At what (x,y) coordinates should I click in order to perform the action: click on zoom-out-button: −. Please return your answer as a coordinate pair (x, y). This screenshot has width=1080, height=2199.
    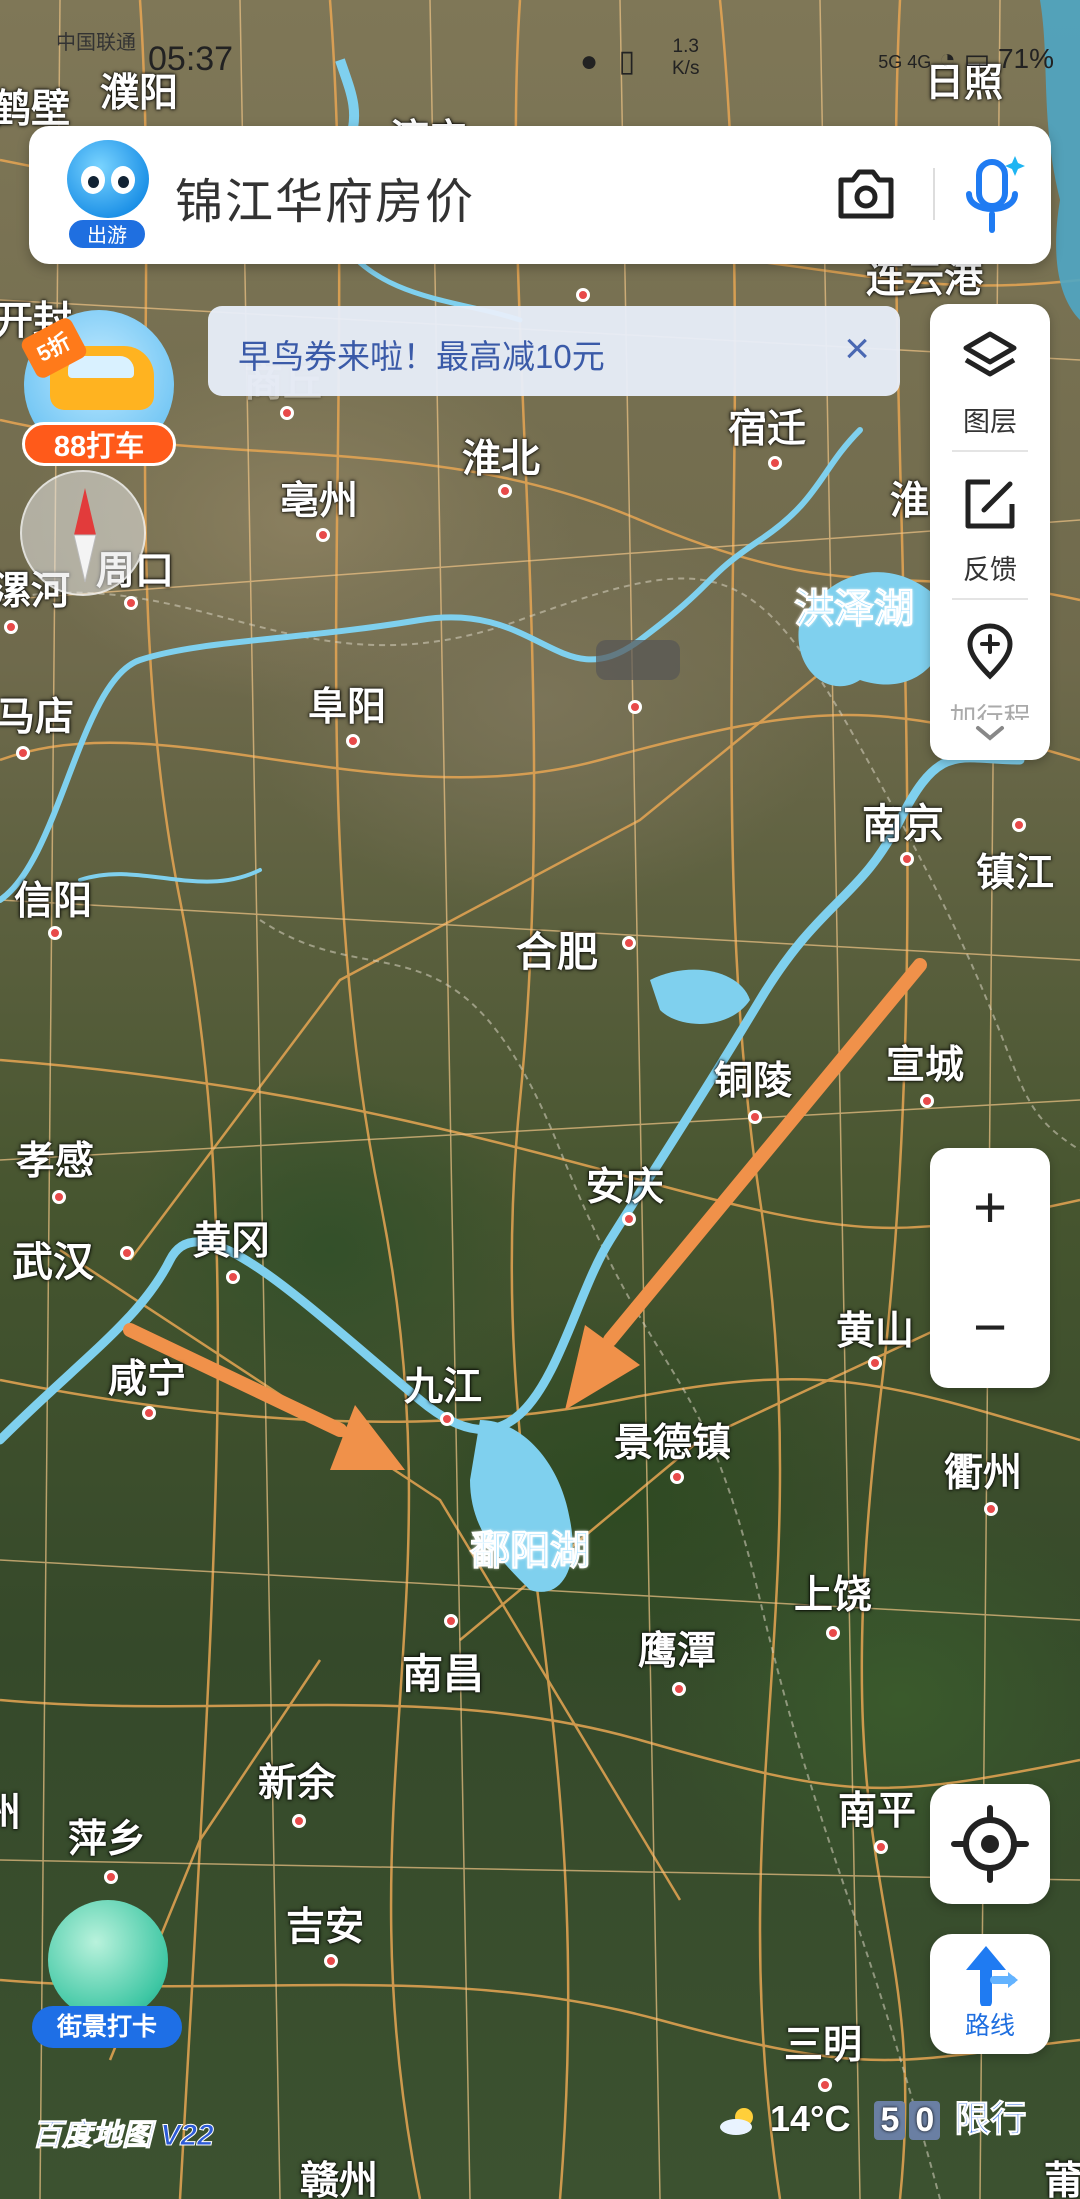
    Looking at the image, I should click on (990, 1328).